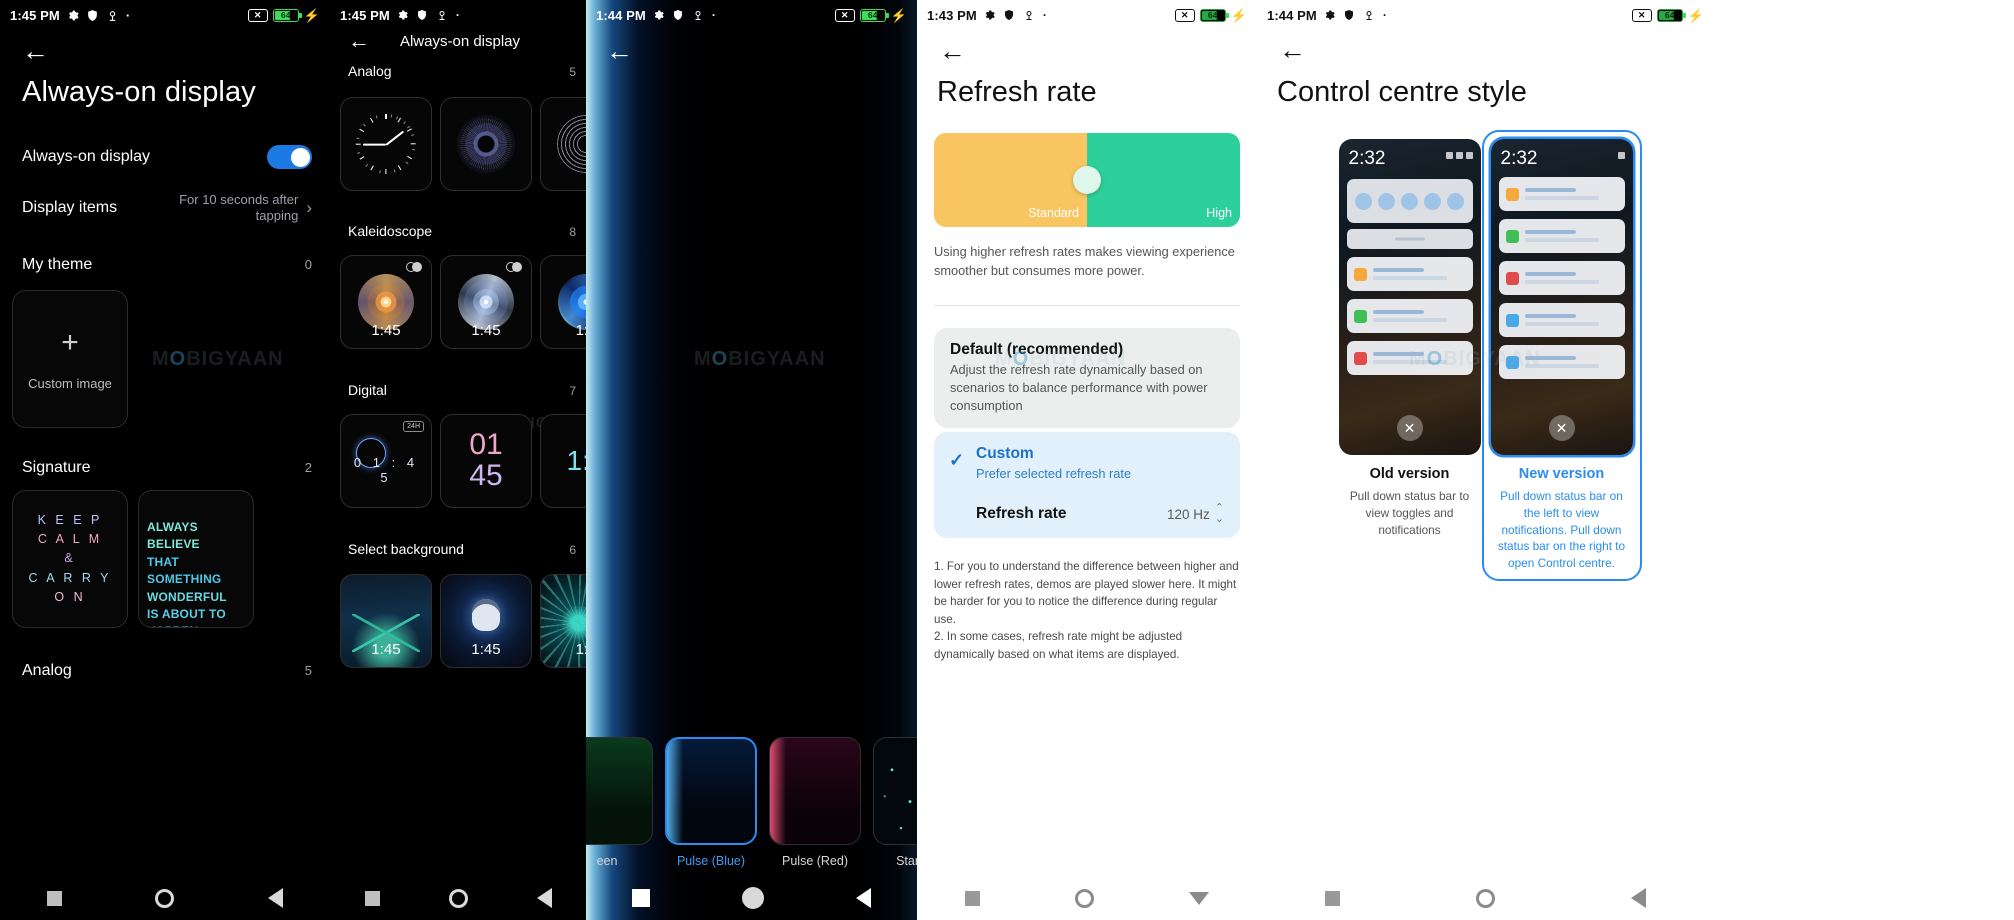 This screenshot has width=2014, height=920. Describe the element at coordinates (70, 342) in the screenshot. I see `plus-icon: +` at that location.